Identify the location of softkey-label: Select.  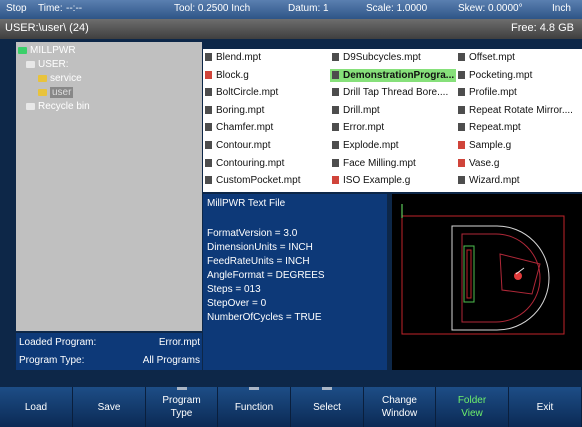
(327, 407).